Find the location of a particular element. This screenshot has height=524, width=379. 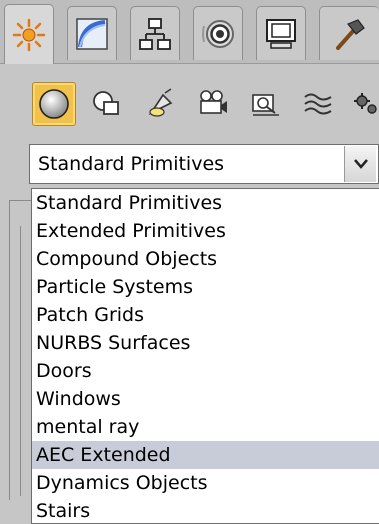

create-sun-icon is located at coordinates (29, 34).